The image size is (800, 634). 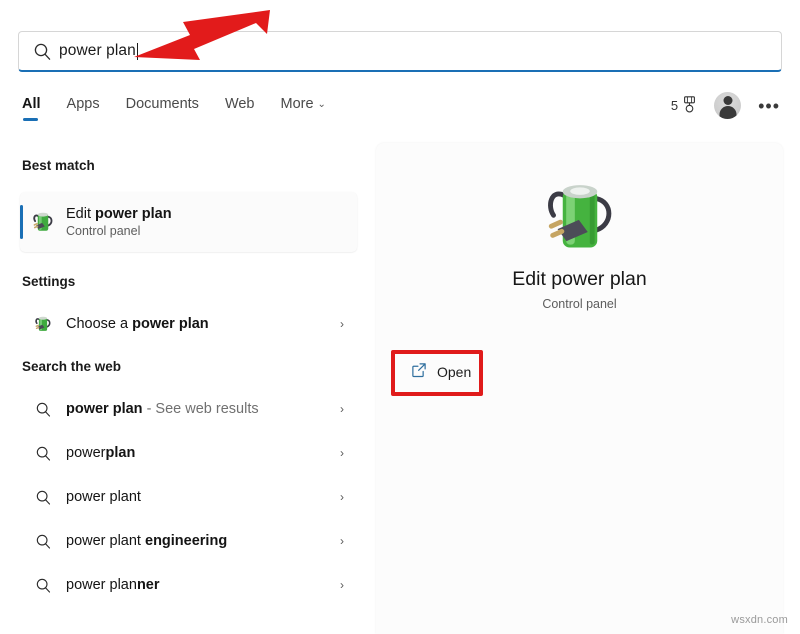 I want to click on web-result-label: power plant, so click(x=196, y=497).